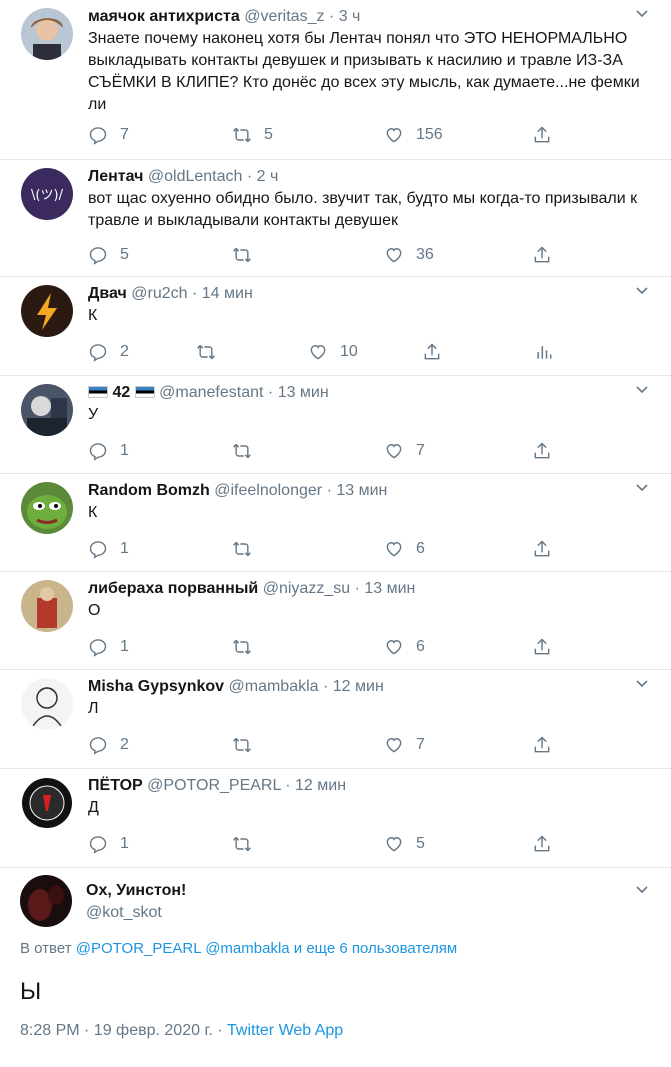 The height and width of the screenshot is (1067, 671). What do you see at coordinates (413, 135) in the screenshot?
I see `like-button: 156` at bounding box center [413, 135].